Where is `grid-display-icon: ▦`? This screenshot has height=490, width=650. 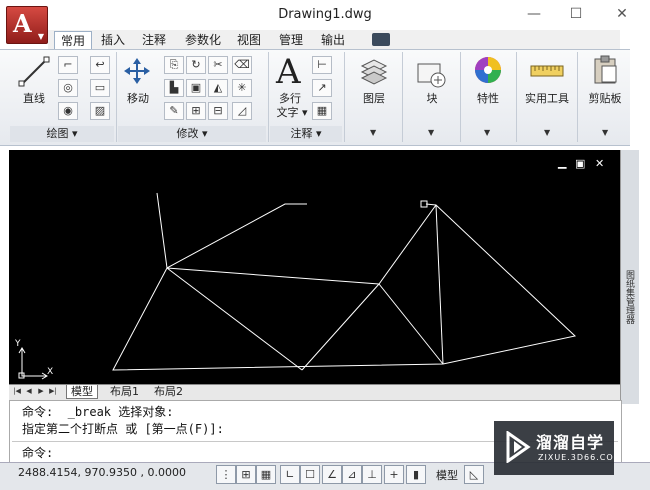 grid-display-icon: ▦ is located at coordinates (266, 474).